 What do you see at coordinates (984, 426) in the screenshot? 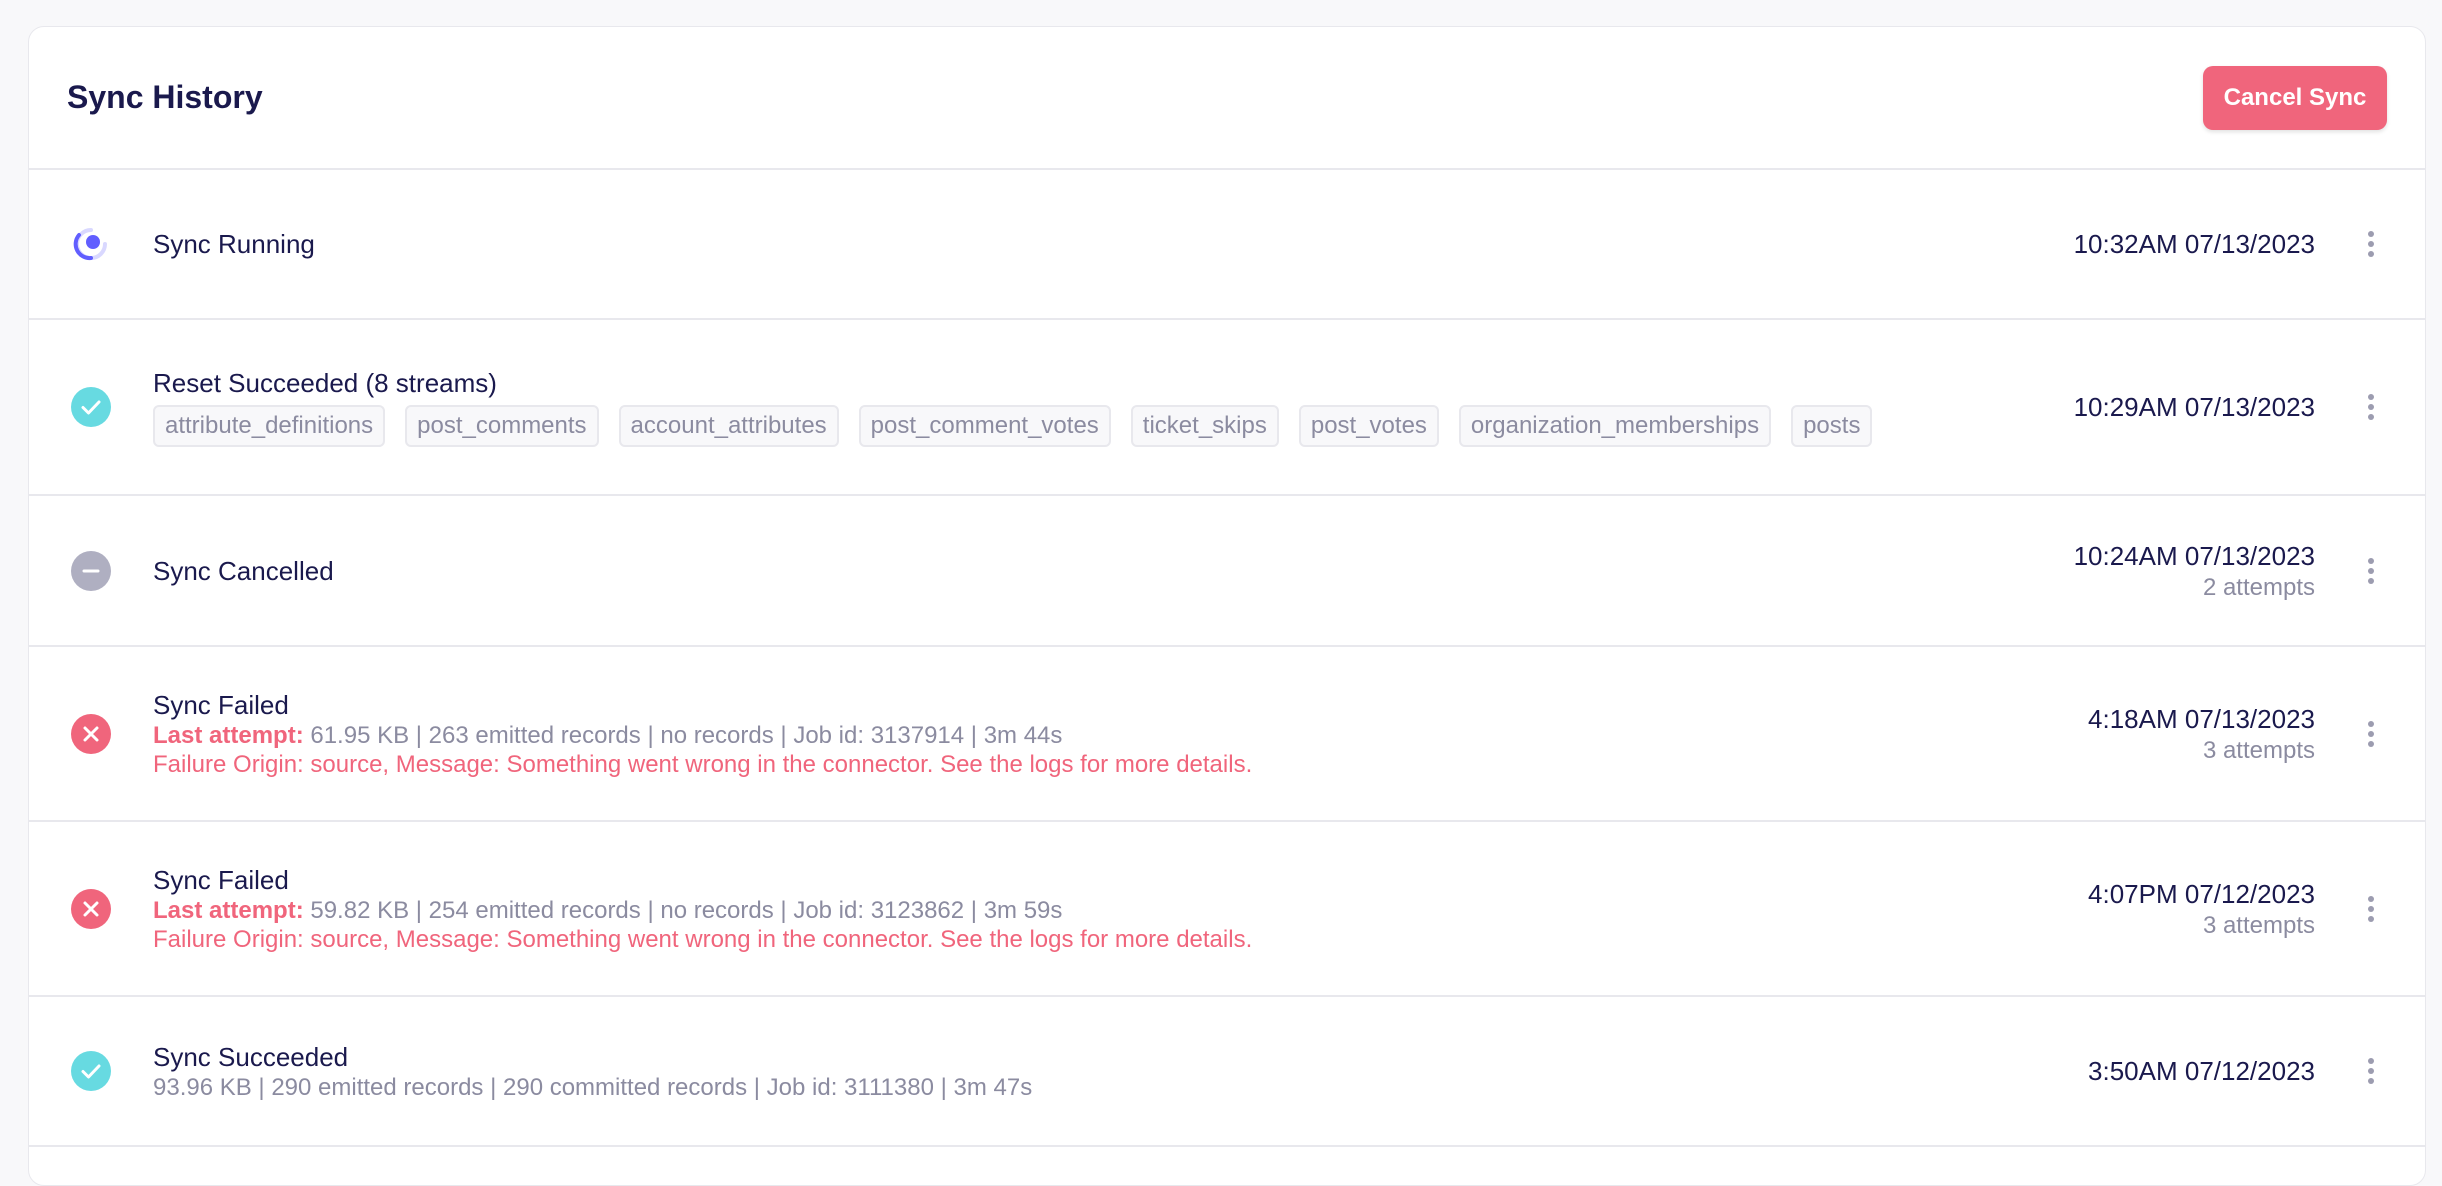
I see `stream-tag: post_comment_votes` at bounding box center [984, 426].